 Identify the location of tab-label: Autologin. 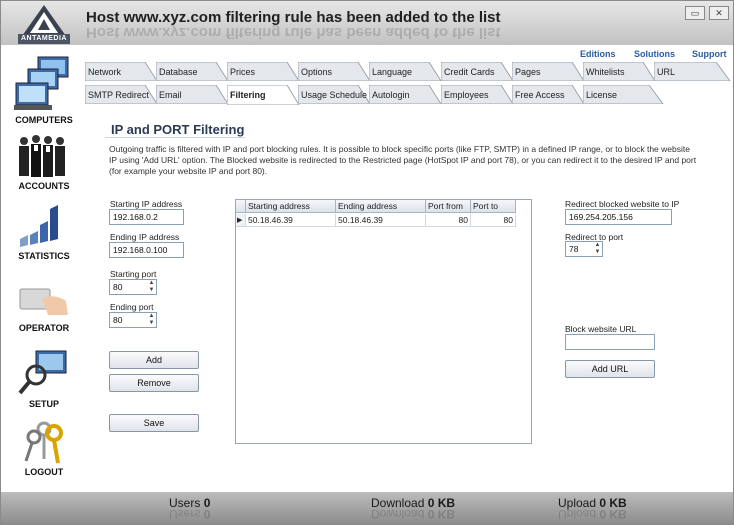
(391, 95).